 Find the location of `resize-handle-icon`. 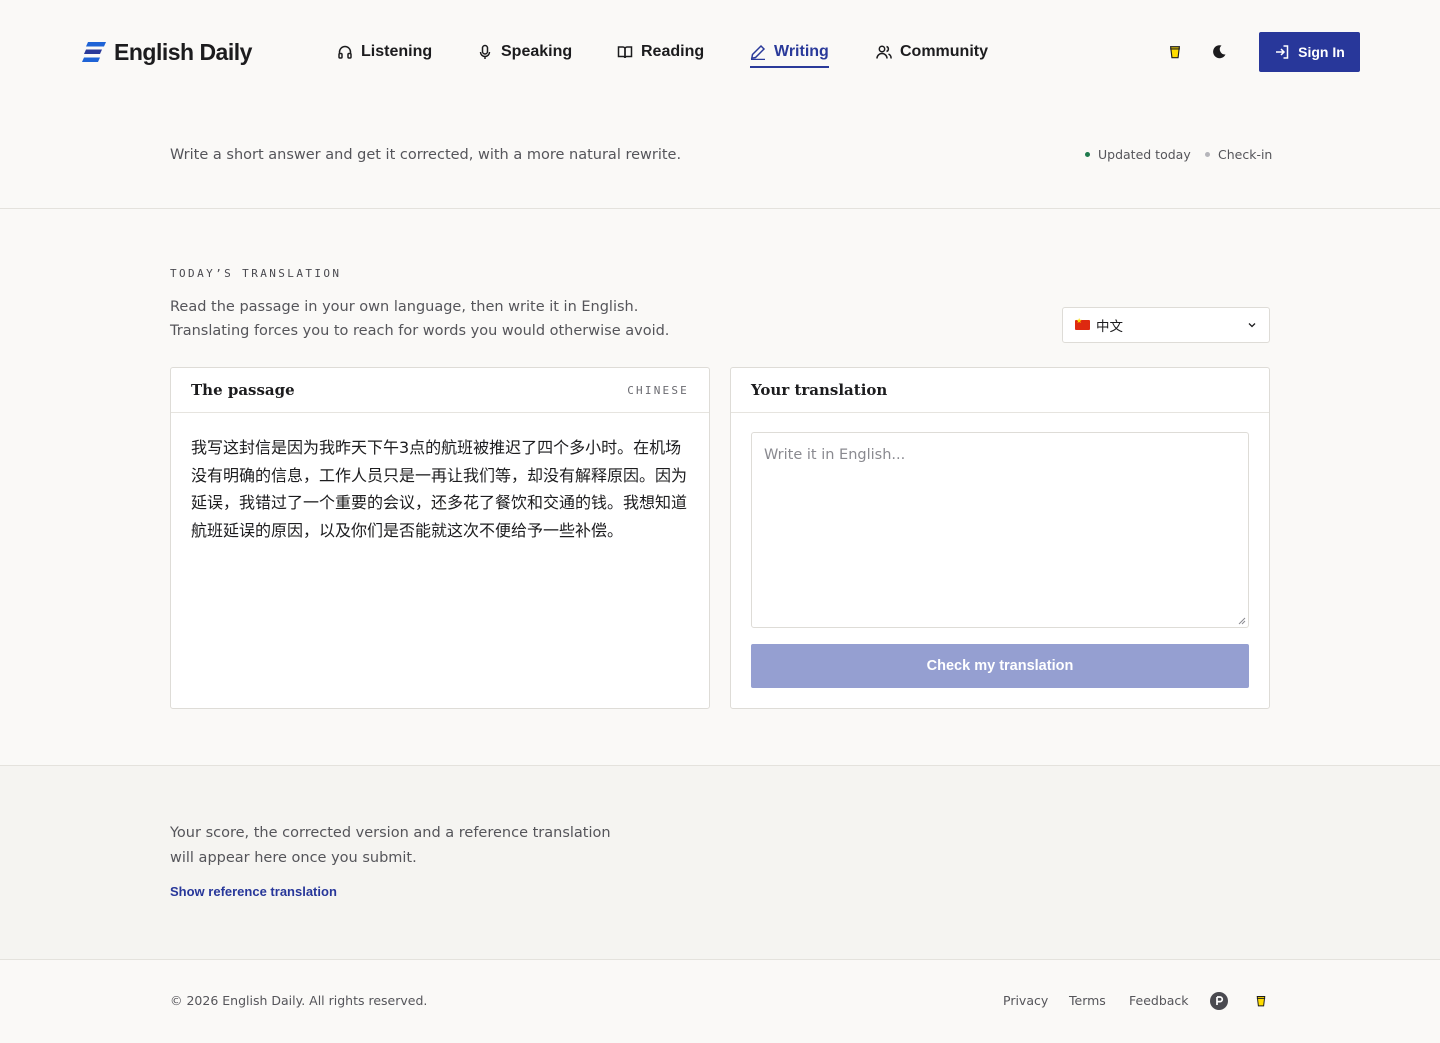

resize-handle-icon is located at coordinates (1242, 621).